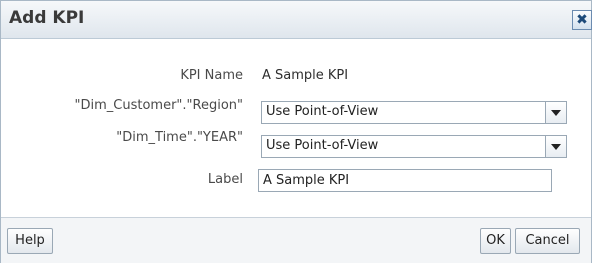  I want to click on year-select: Use Point-of-View, so click(414, 146).